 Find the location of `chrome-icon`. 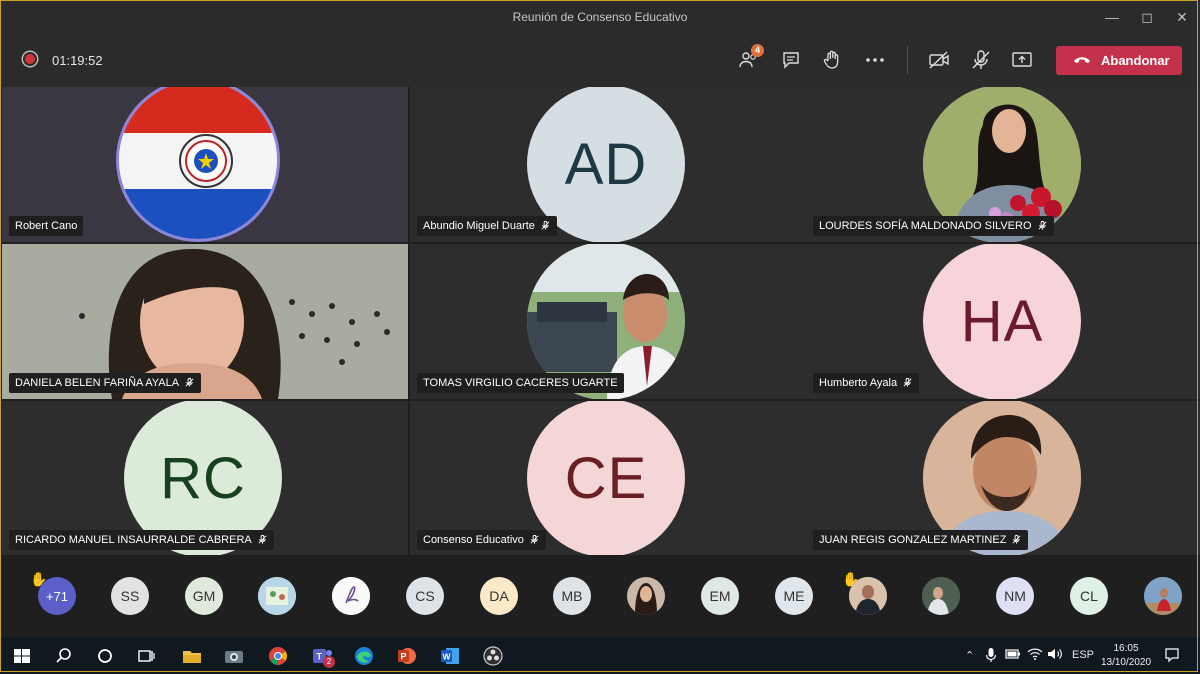

chrome-icon is located at coordinates (278, 656).